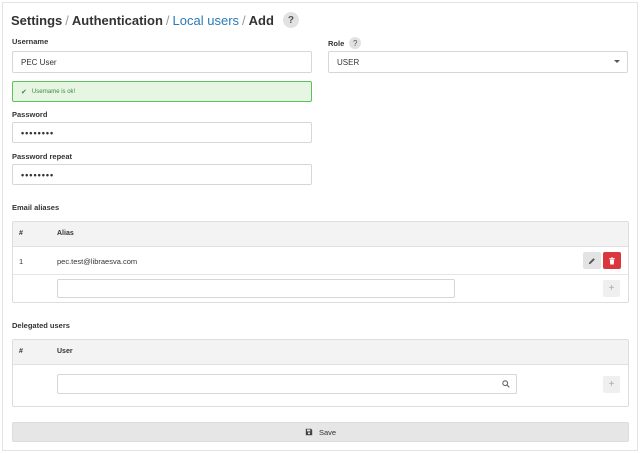 The width and height of the screenshot is (640, 453). I want to click on floppy-disk-icon, so click(309, 432).